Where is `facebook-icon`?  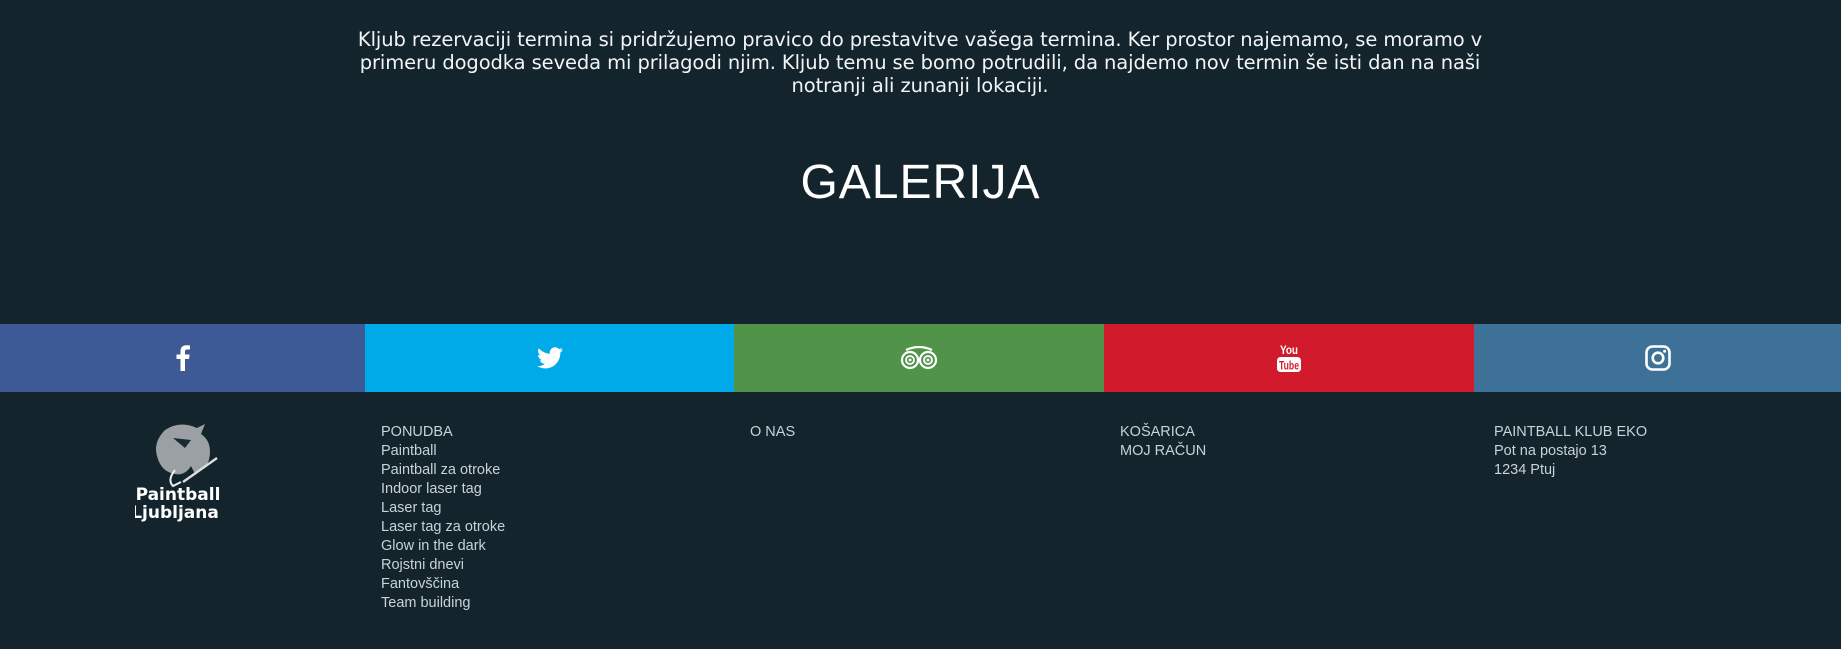 facebook-icon is located at coordinates (183, 358).